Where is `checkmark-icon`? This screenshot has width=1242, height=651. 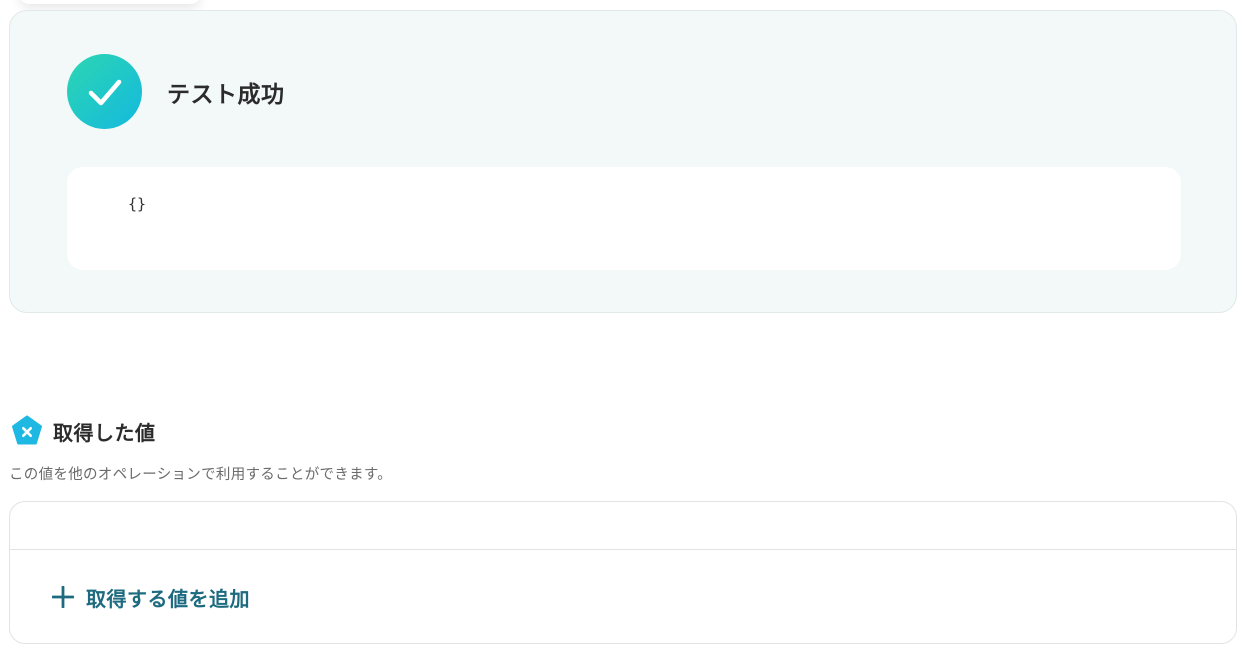
checkmark-icon is located at coordinates (104, 92).